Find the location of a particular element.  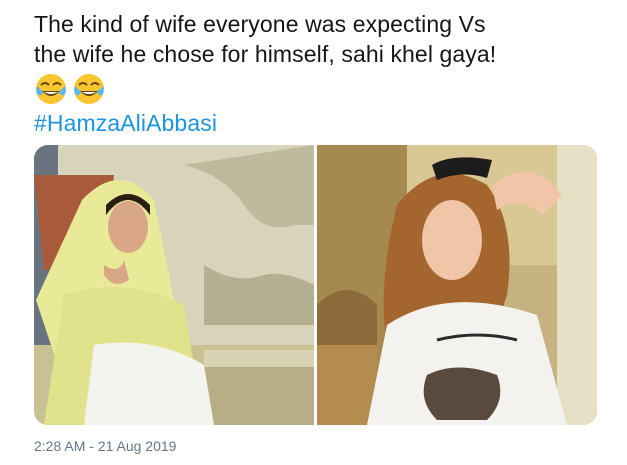

tweet-timestamp: 2:28 AM - 21 Aug 2019 is located at coordinates (105, 446).